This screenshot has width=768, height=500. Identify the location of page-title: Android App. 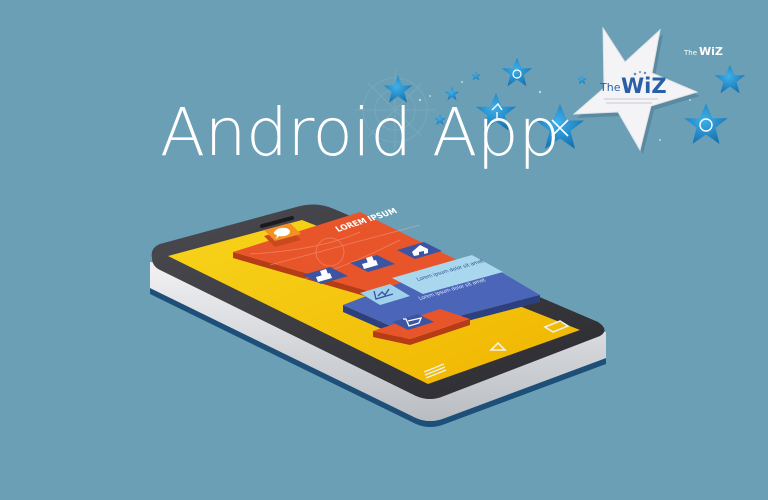
(360, 132).